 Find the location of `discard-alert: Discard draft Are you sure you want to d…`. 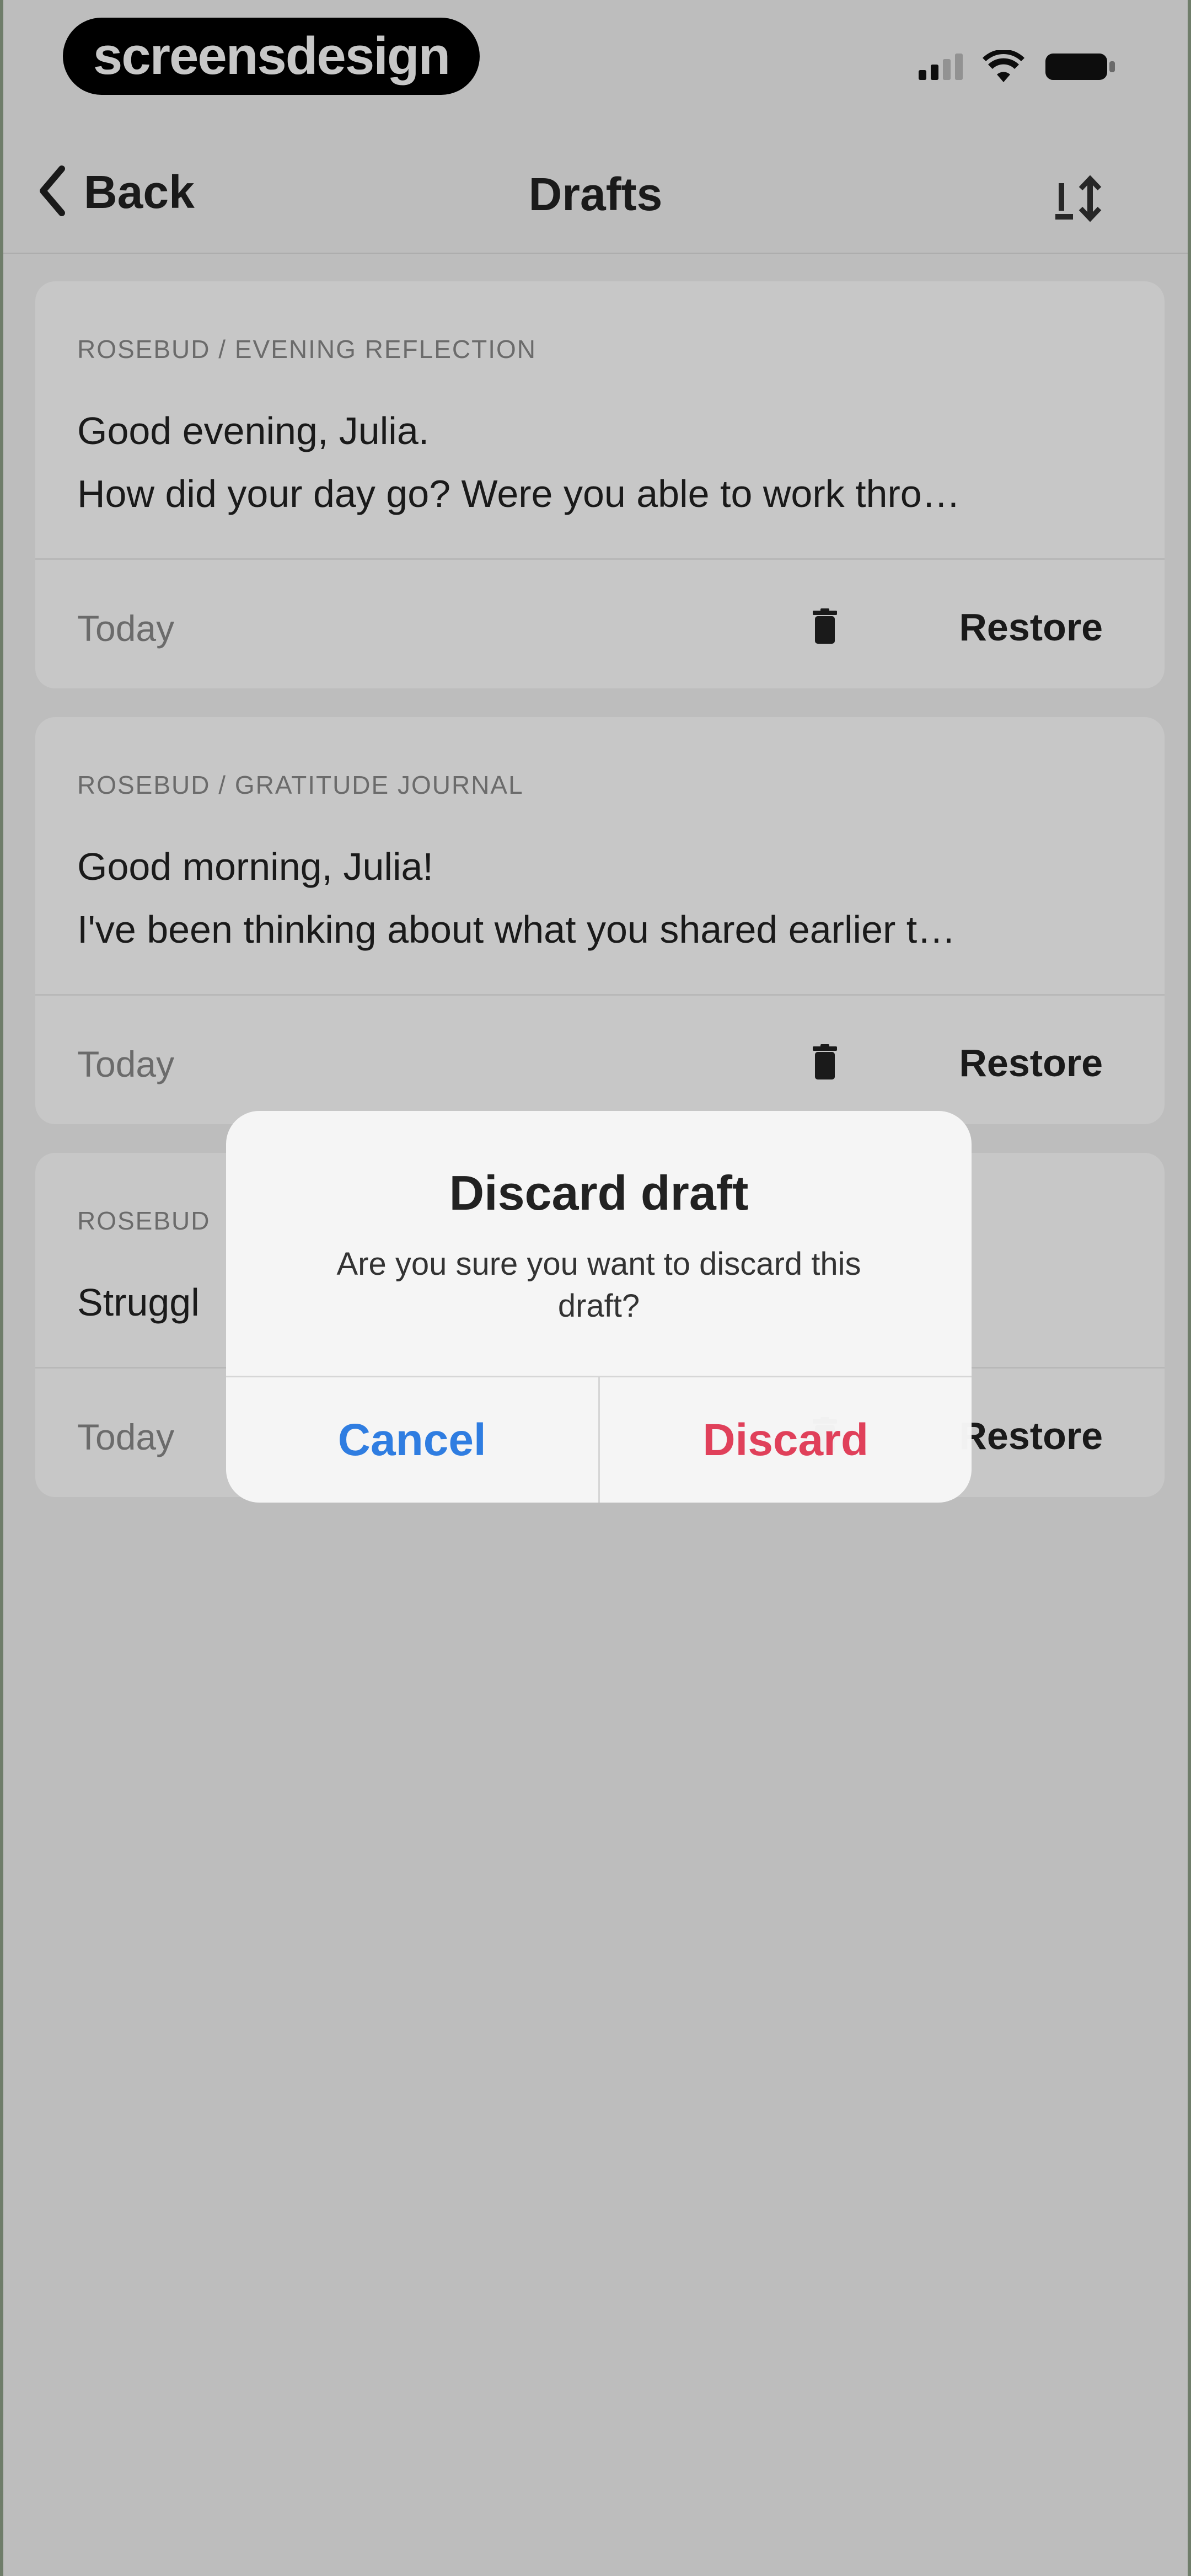

discard-alert: Discard draft Are you sure you want to d… is located at coordinates (599, 1307).